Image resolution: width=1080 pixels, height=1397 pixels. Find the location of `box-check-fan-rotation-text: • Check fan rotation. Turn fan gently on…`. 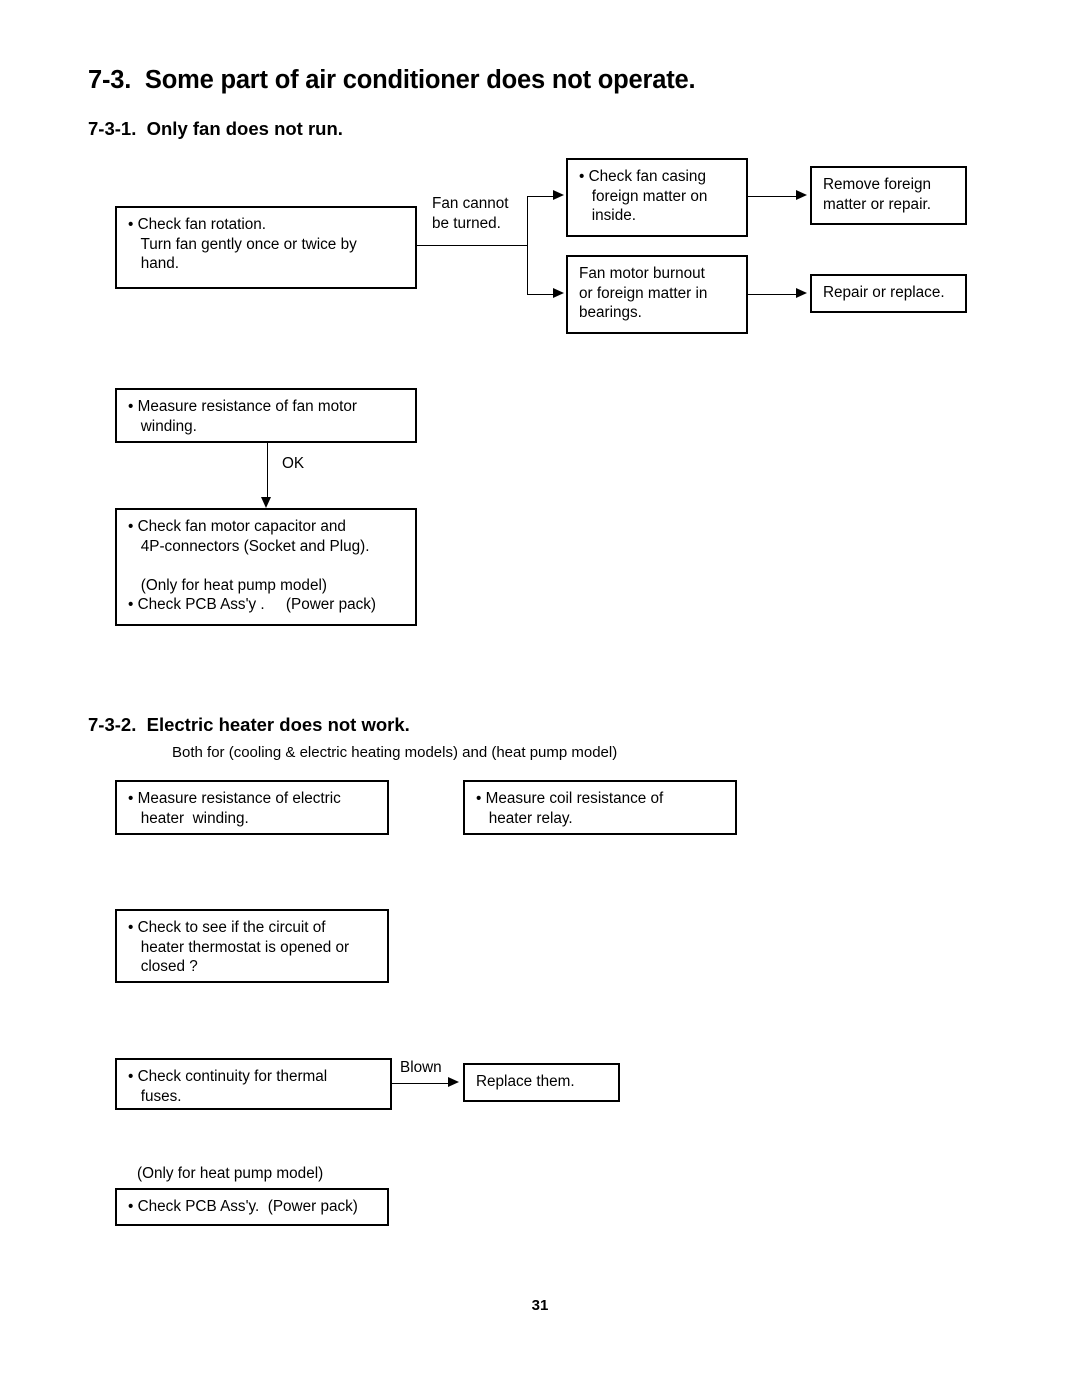

box-check-fan-rotation-text: • Check fan rotation. Turn fan gently on… is located at coordinates (242, 244).